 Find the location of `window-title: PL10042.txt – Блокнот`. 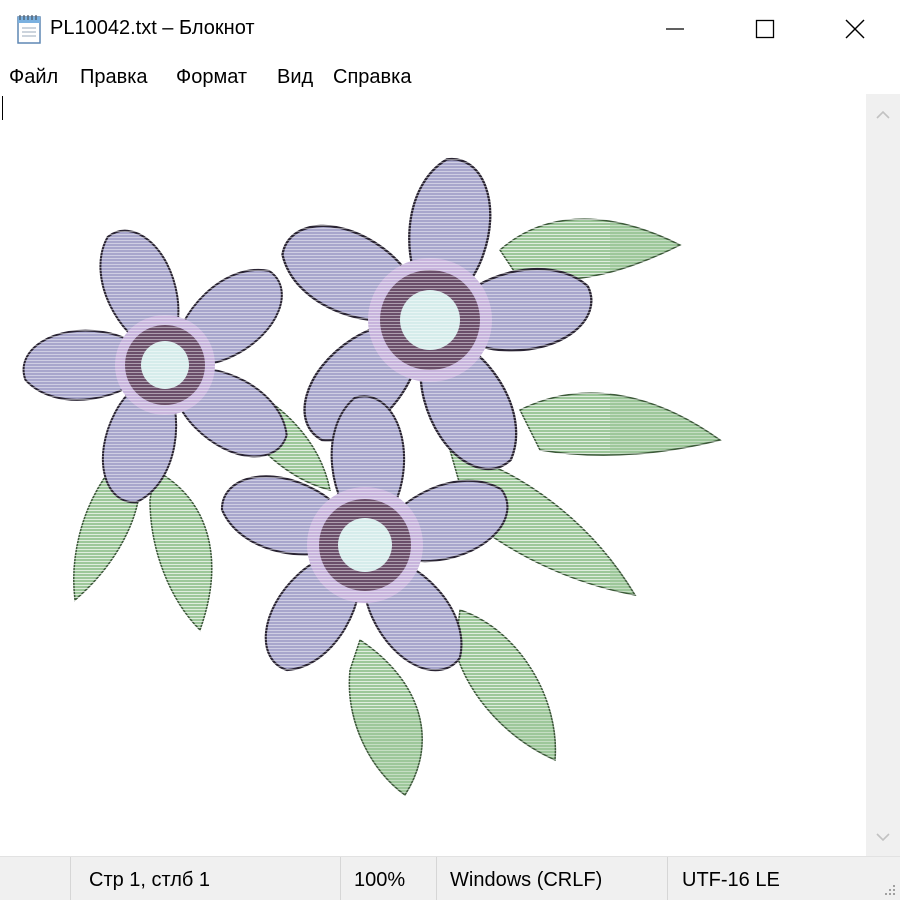

window-title: PL10042.txt – Блокнот is located at coordinates (152, 28).